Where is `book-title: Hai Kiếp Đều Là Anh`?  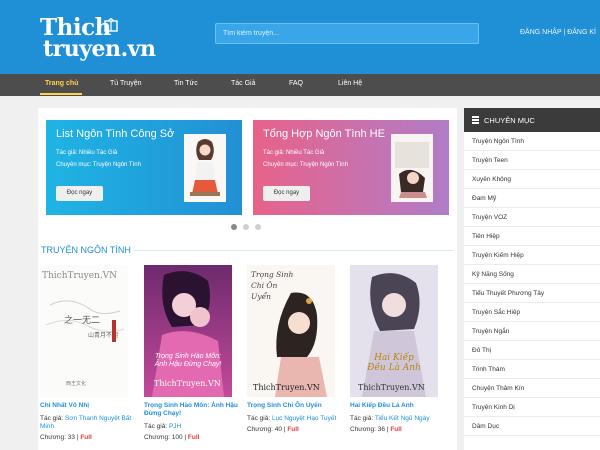 book-title: Hai Kiếp Đều Là Anh is located at coordinates (397, 406).